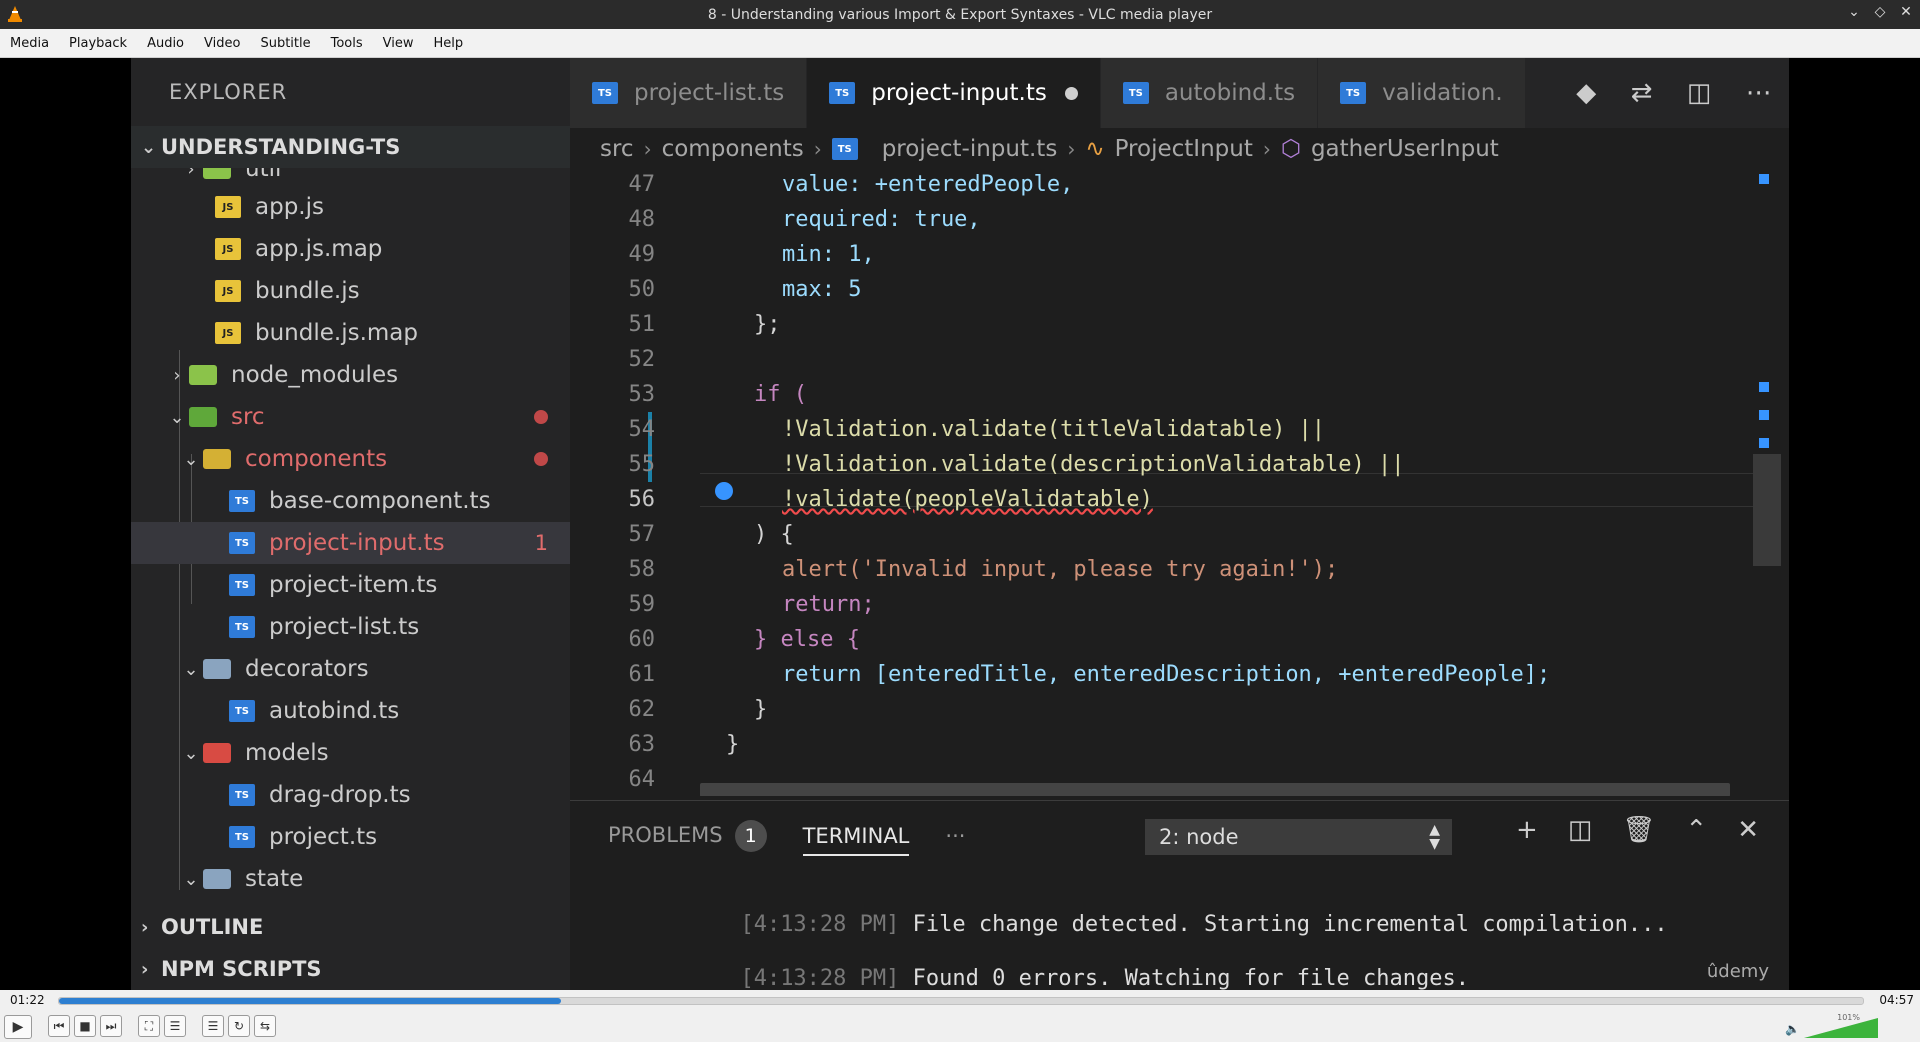 Image resolution: width=1920 pixels, height=1042 pixels. I want to click on trash-icon: 🗑, so click(1638, 830).